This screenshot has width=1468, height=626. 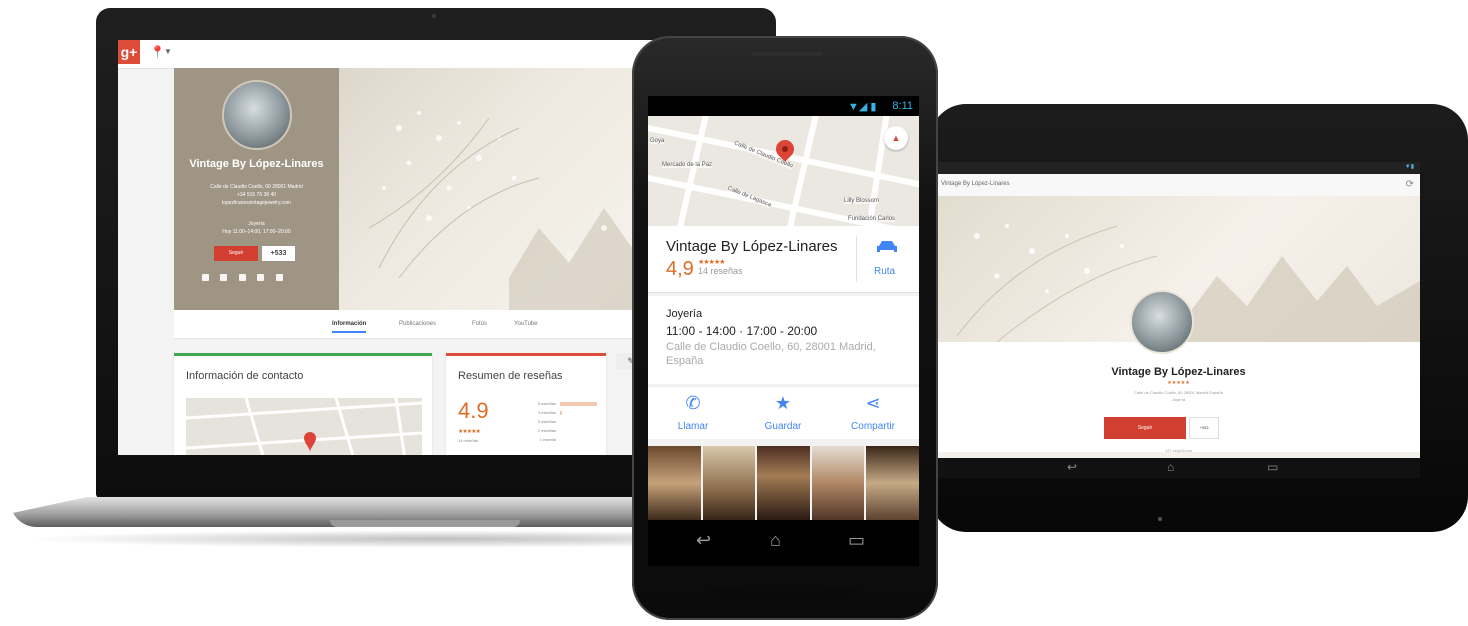 I want to click on pencil-icon, so click(x=205, y=277).